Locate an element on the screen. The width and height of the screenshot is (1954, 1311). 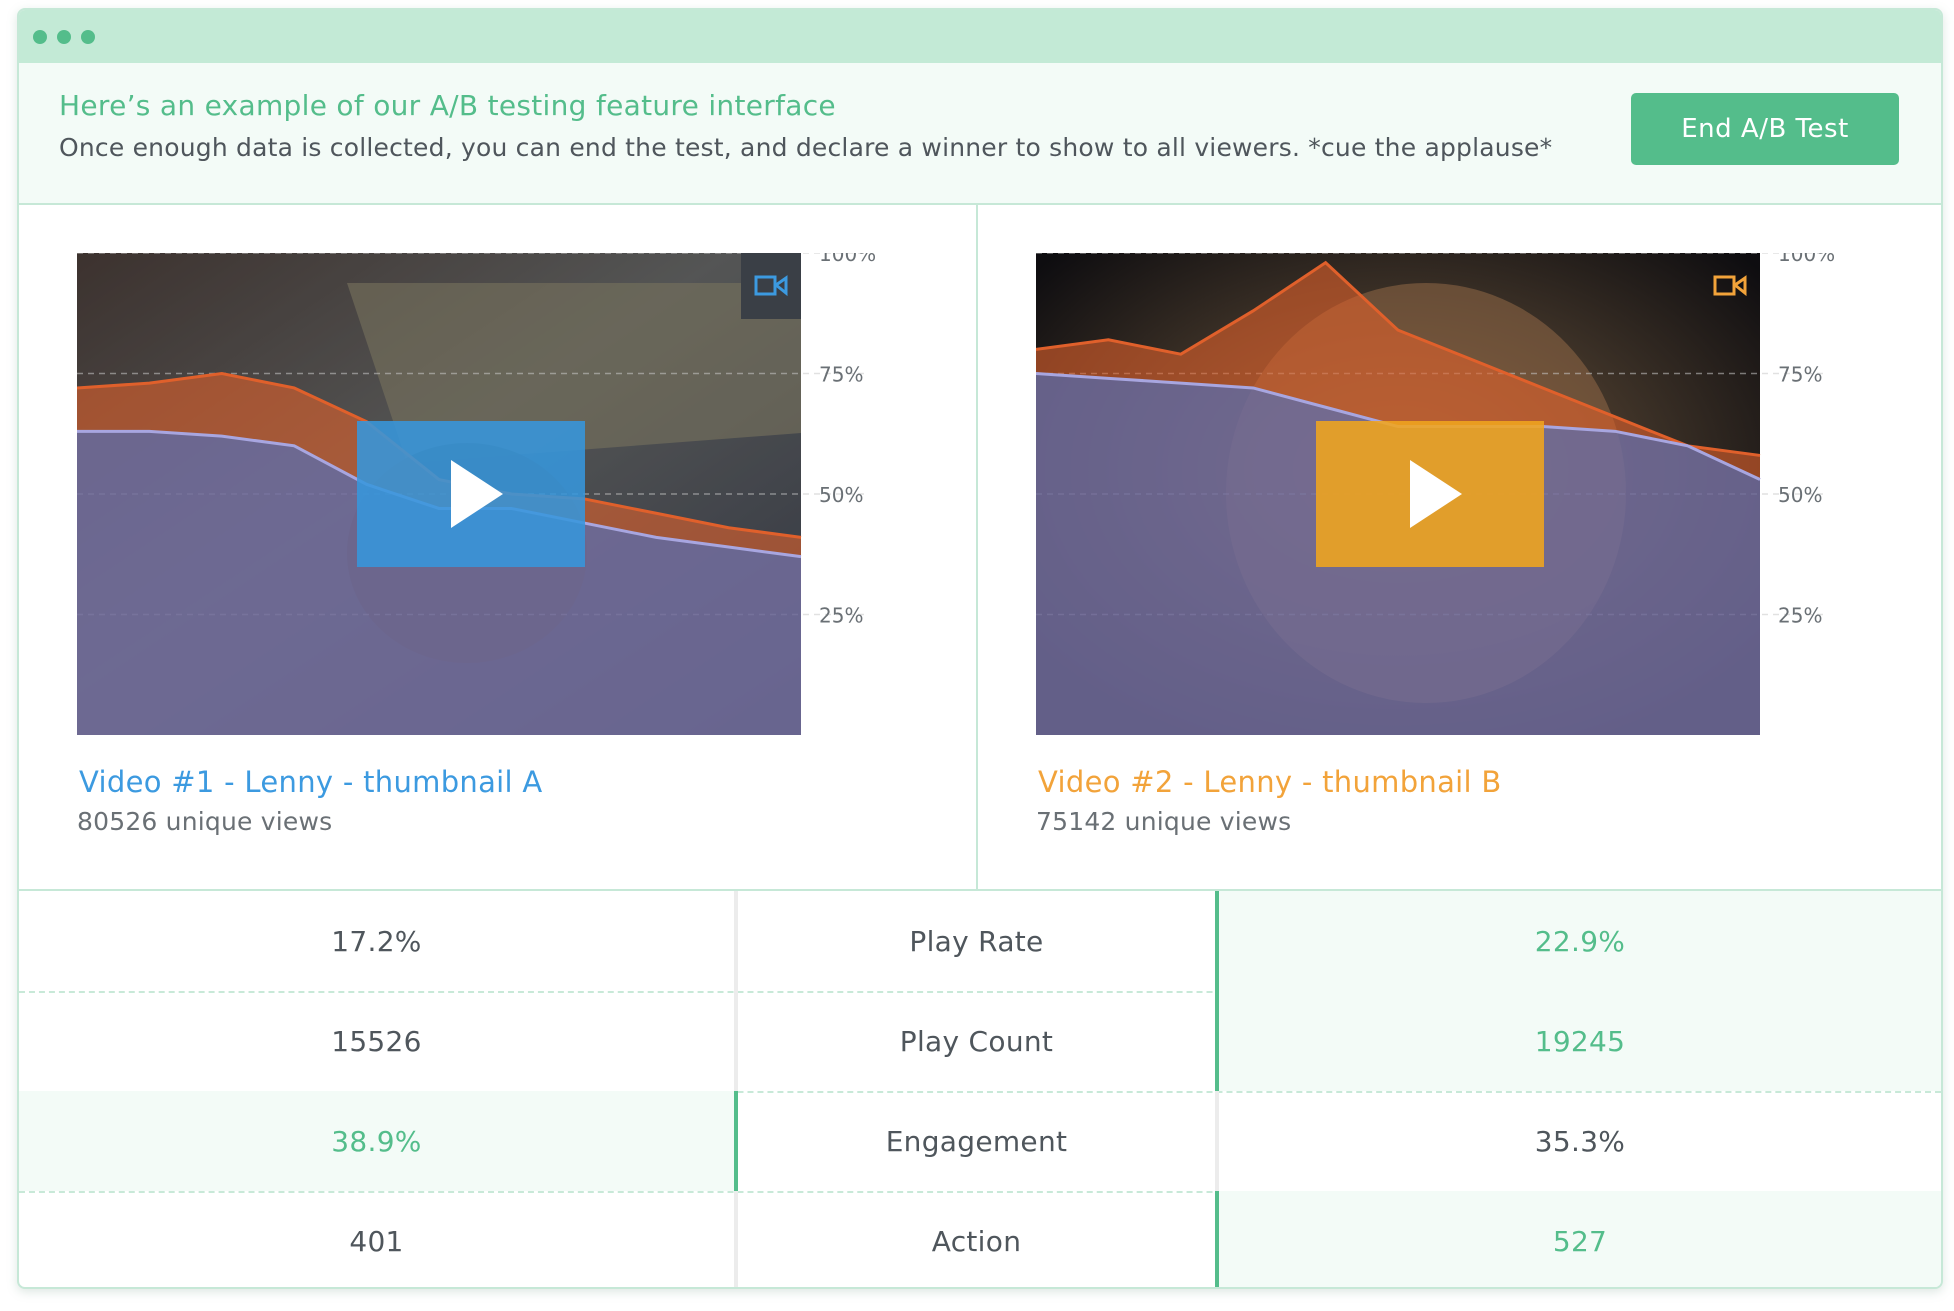
metric-row-engagement: 38.9% Engagement 35.3% is located at coordinates (980, 1142).